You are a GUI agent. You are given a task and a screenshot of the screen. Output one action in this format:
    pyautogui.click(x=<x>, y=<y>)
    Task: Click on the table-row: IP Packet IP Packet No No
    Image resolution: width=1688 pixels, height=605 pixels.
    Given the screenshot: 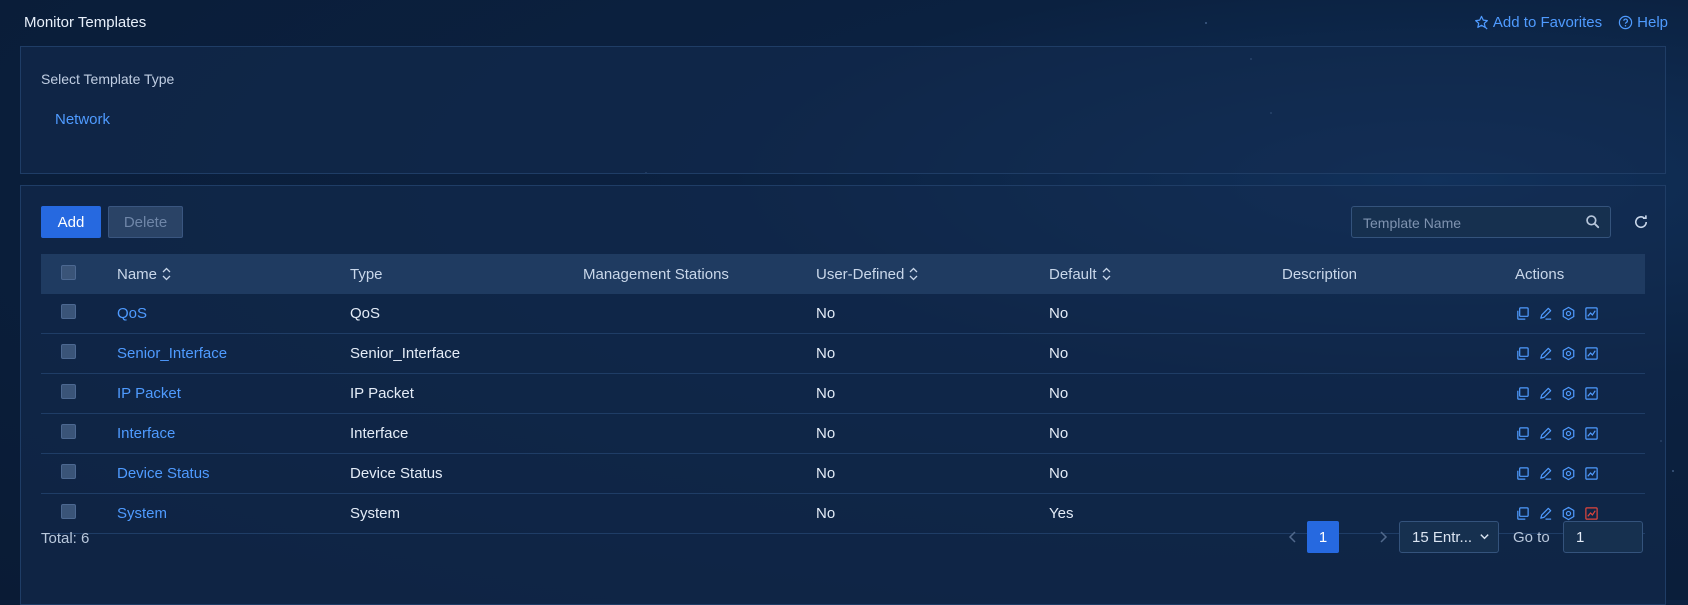 What is the action you would take?
    pyautogui.click(x=843, y=394)
    